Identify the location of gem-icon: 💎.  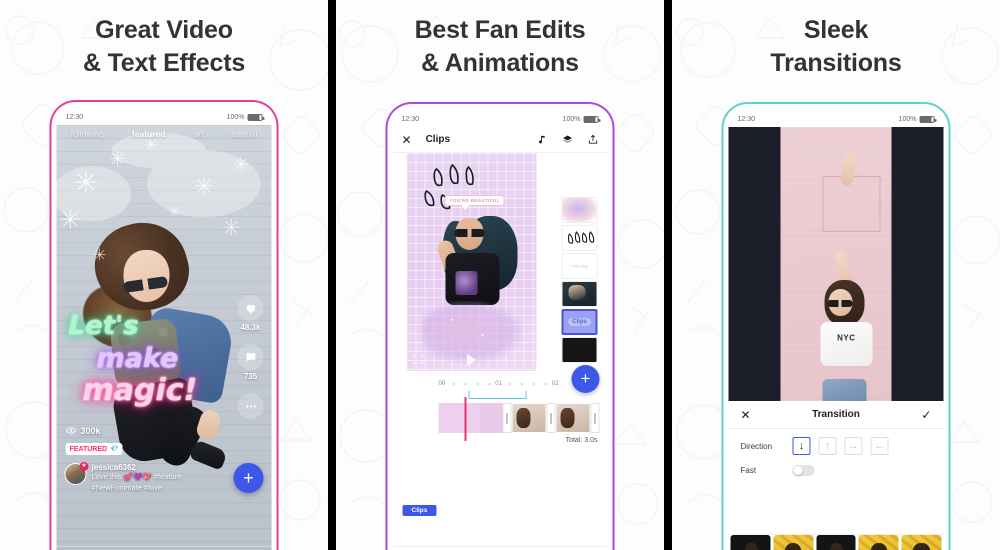
(114, 449).